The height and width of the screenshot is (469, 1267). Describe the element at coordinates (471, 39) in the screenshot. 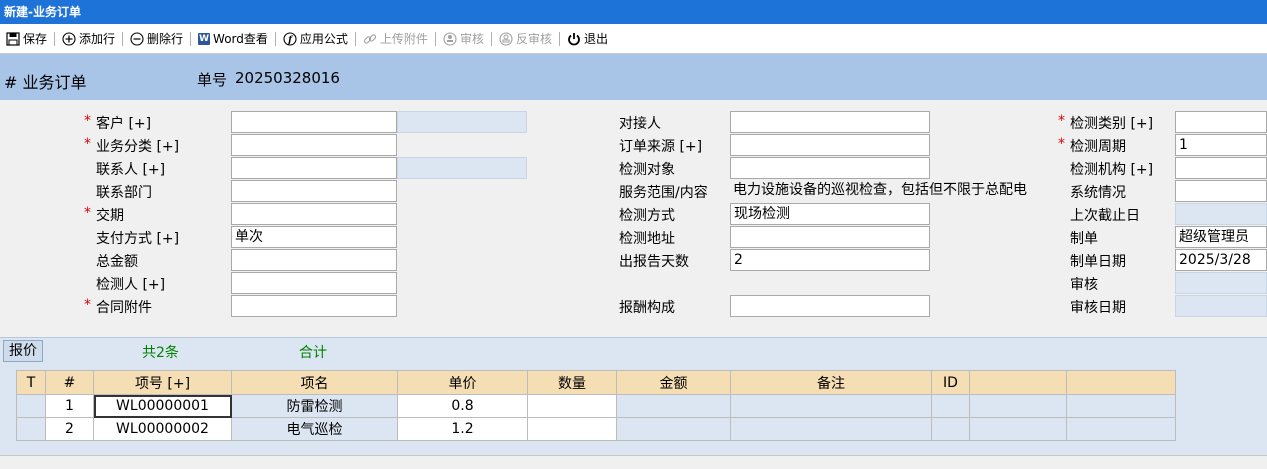

I see `audit-label: 审核` at that location.